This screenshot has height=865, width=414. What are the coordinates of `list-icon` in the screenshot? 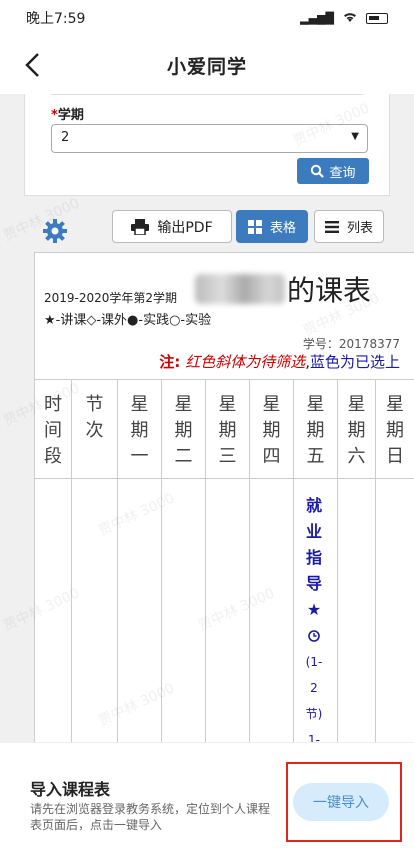 It's located at (331, 226).